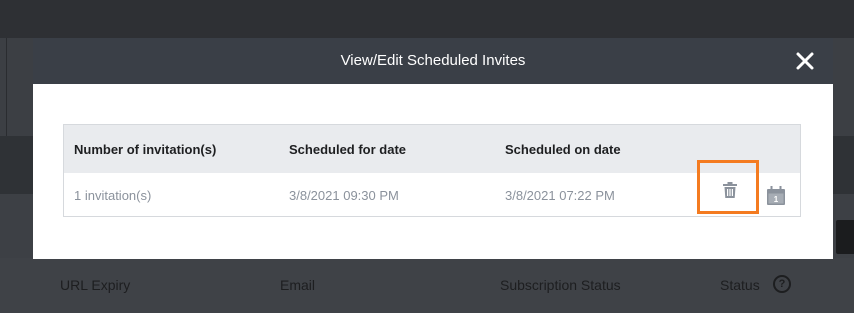 This screenshot has width=854, height=313. Describe the element at coordinates (560, 285) in the screenshot. I see `column-subscription-status: Subscription Status` at that location.